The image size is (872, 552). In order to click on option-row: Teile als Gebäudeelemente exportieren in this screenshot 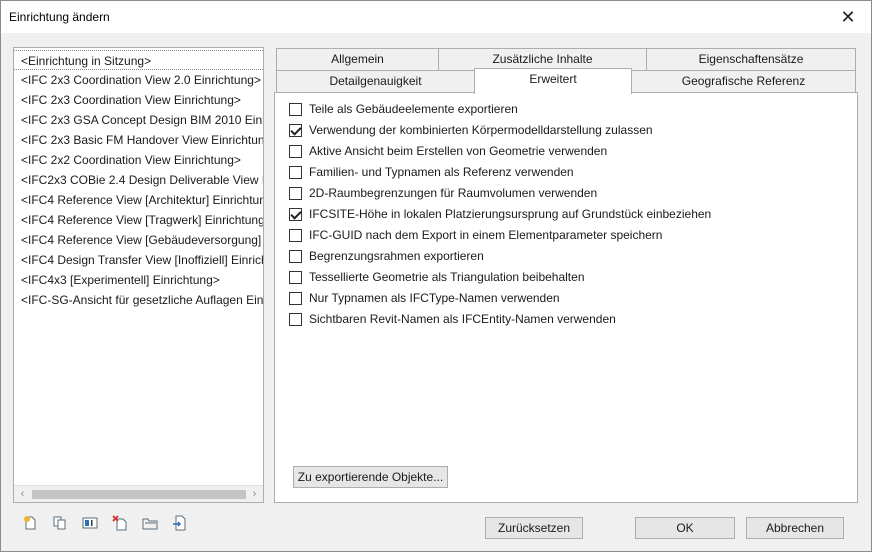, I will do `click(403, 109)`.